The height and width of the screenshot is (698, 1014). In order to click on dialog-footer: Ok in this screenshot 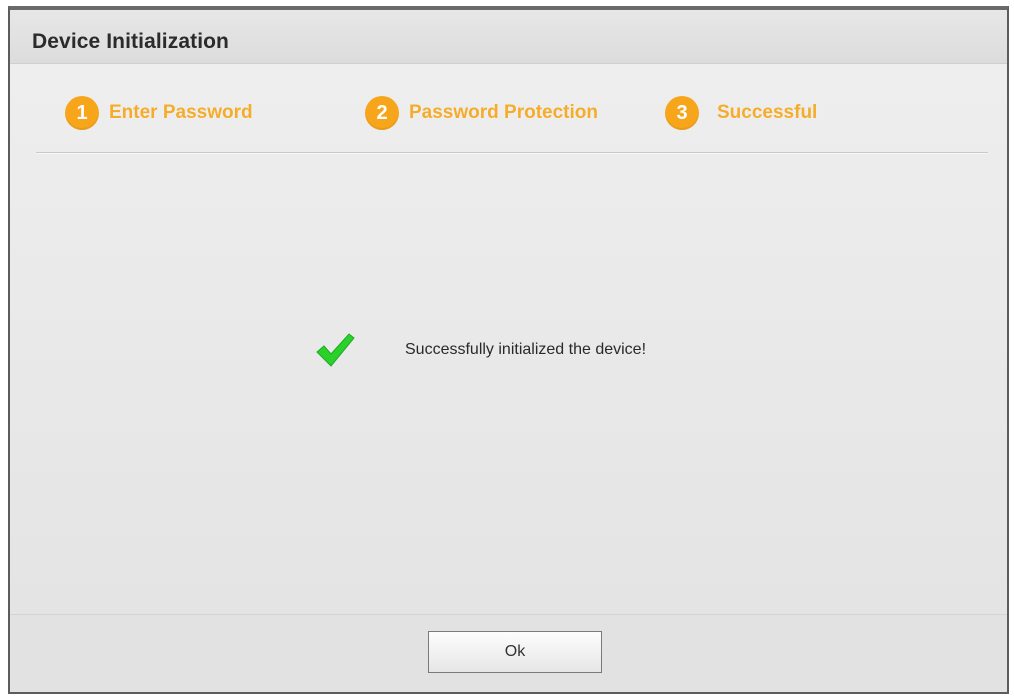, I will do `click(508, 653)`.